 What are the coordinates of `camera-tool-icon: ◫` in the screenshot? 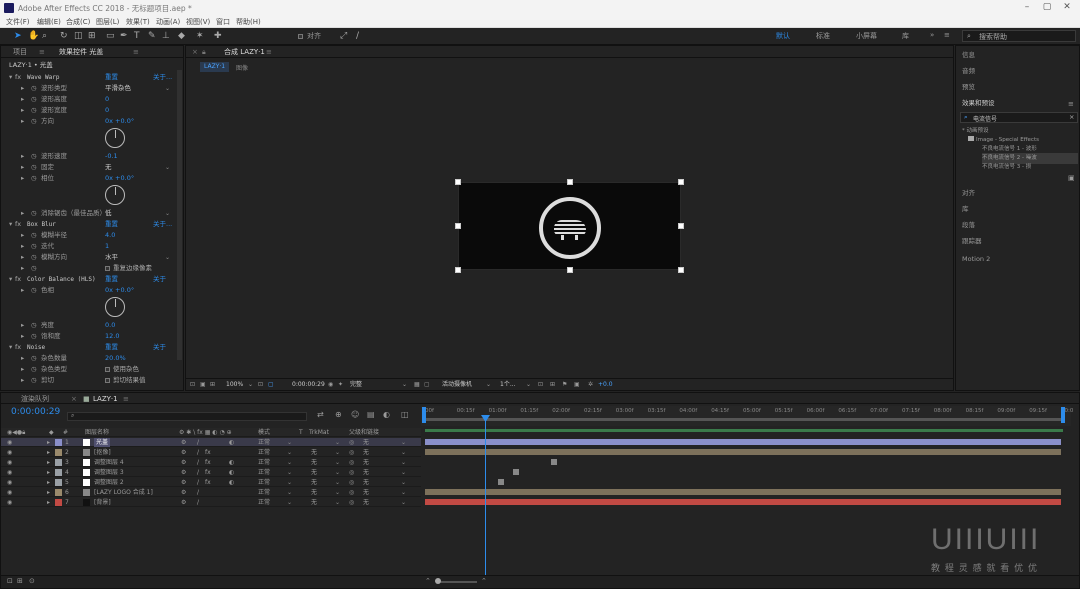 It's located at (78, 36).